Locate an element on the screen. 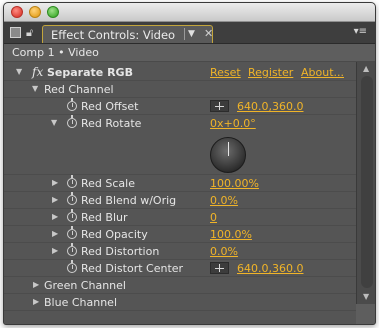  comp-breadcrumb: Comp 1 • Video is located at coordinates (189, 53).